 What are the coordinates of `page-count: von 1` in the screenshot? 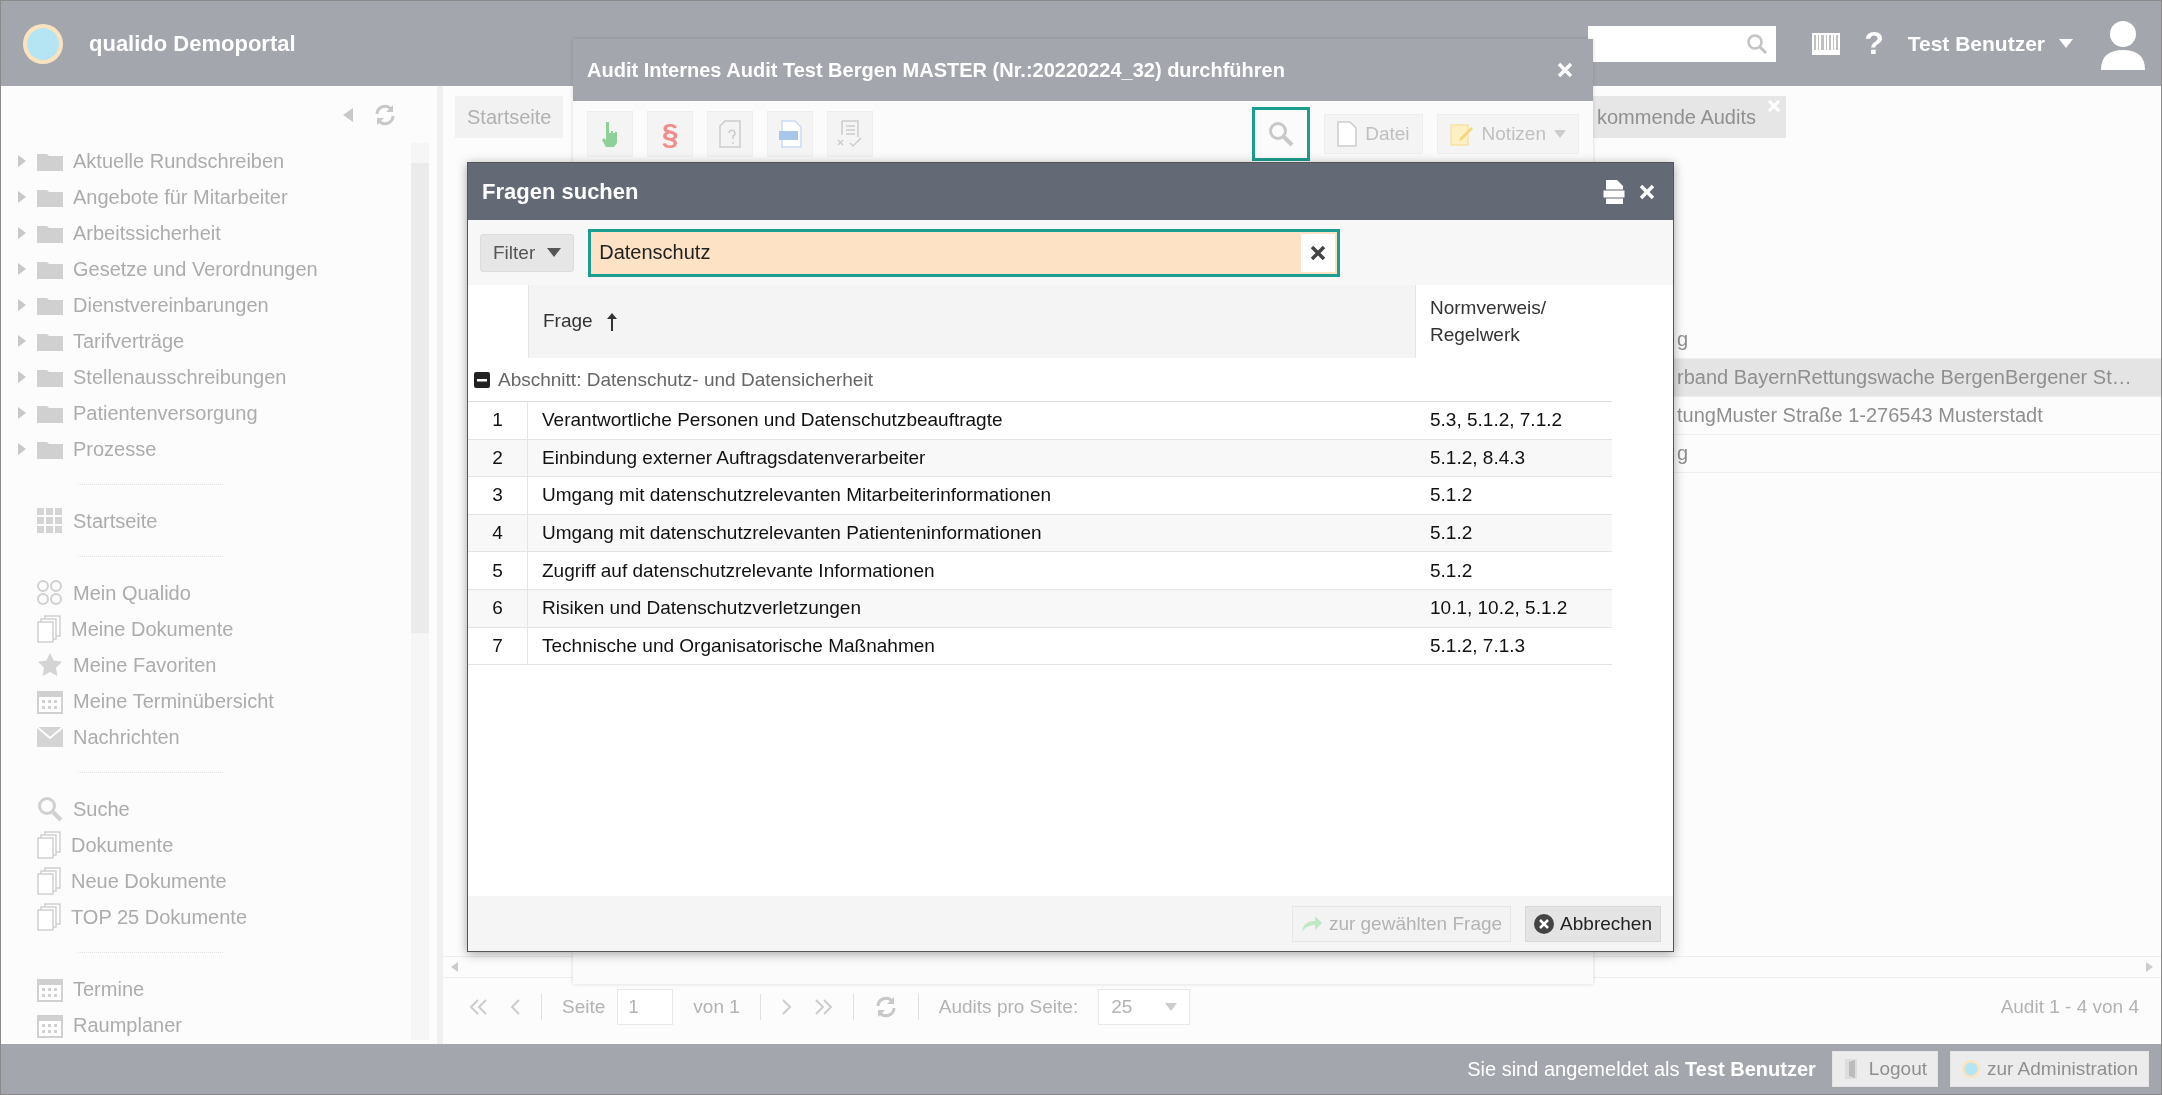 It's located at (716, 1007).